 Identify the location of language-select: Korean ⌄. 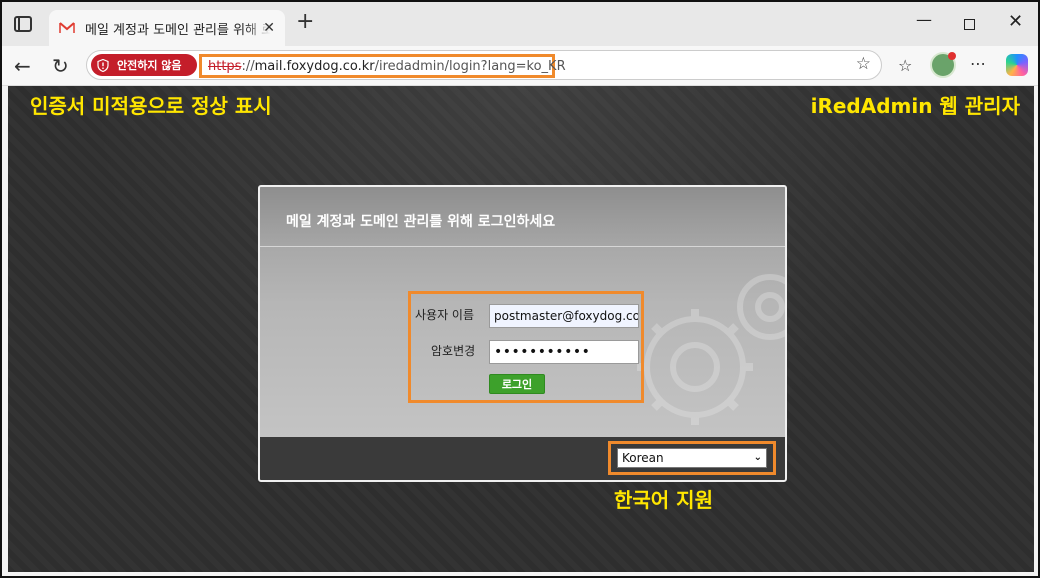
(692, 458).